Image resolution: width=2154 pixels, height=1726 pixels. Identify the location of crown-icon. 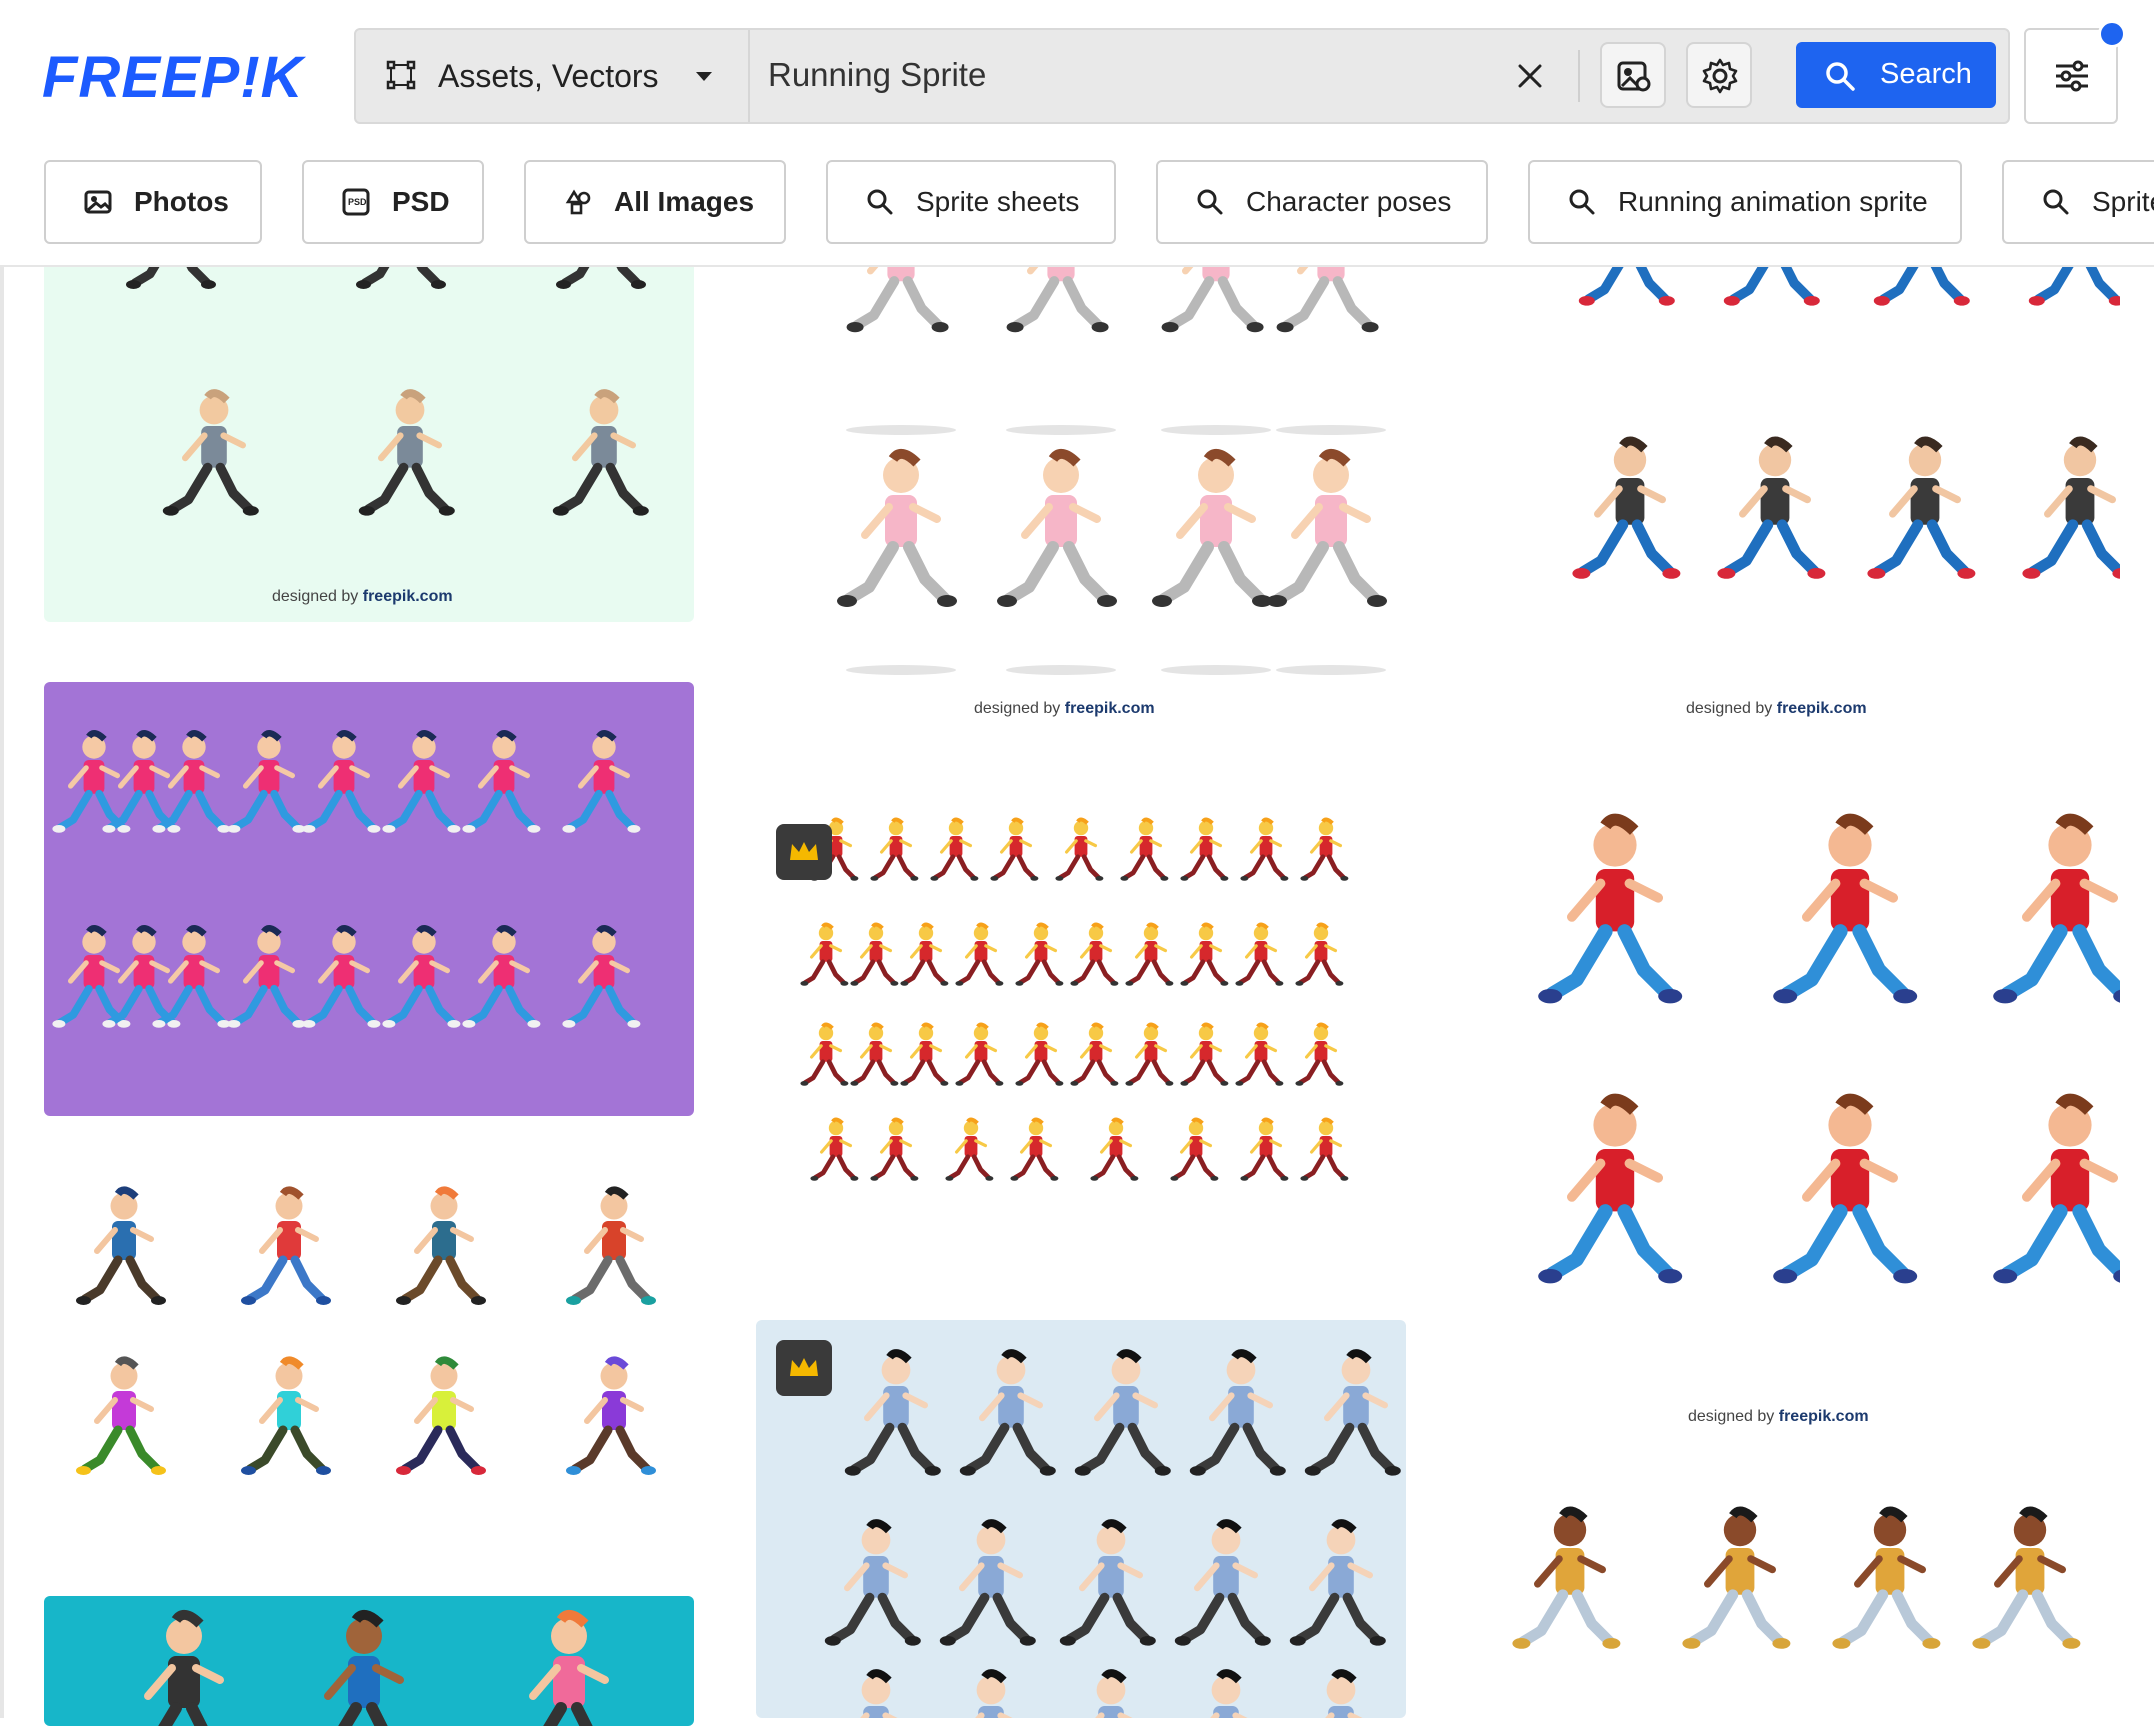
(804, 851).